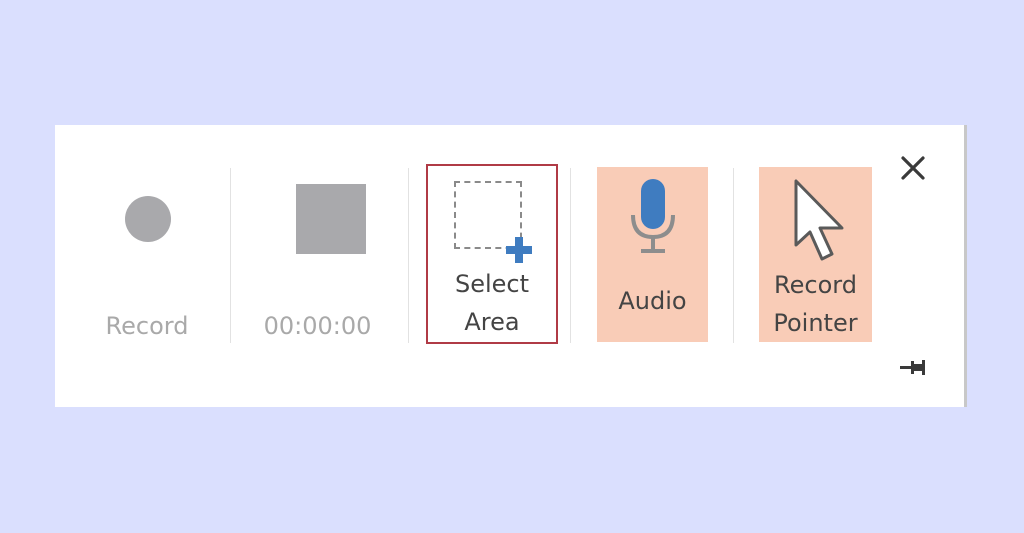 The width and height of the screenshot is (1024, 533). I want to click on select-area-label-line1: Select, so click(492, 284).